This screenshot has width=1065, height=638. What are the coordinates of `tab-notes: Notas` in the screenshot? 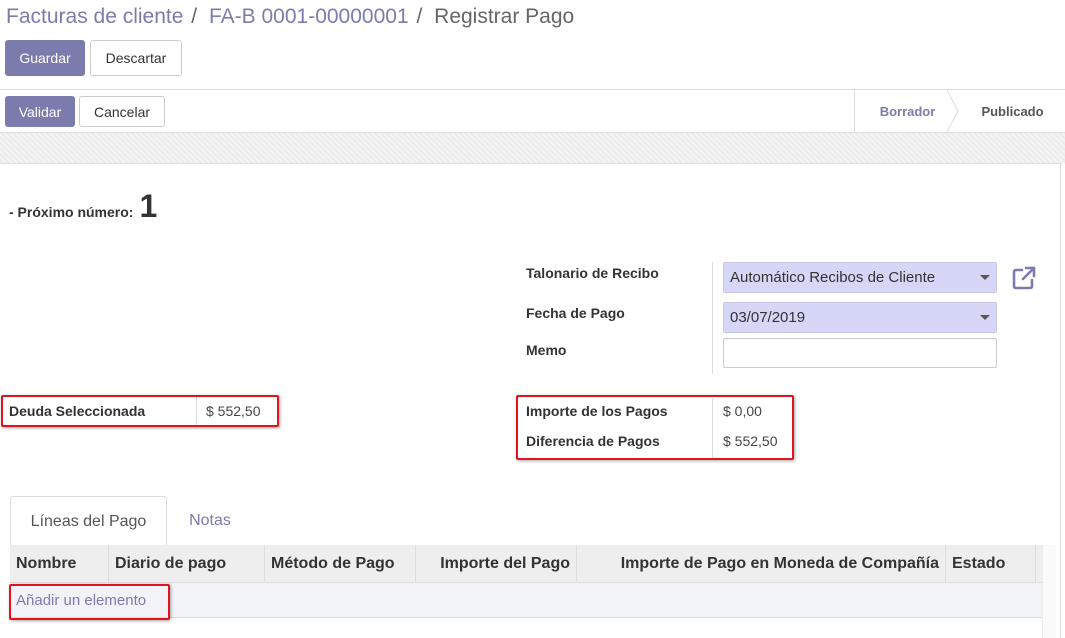 It's located at (210, 521).